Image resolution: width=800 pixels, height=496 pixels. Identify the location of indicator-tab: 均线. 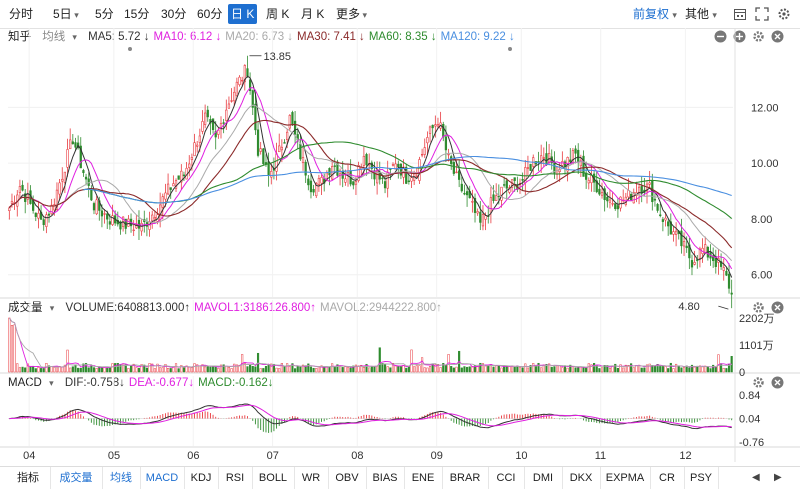
(121, 478).